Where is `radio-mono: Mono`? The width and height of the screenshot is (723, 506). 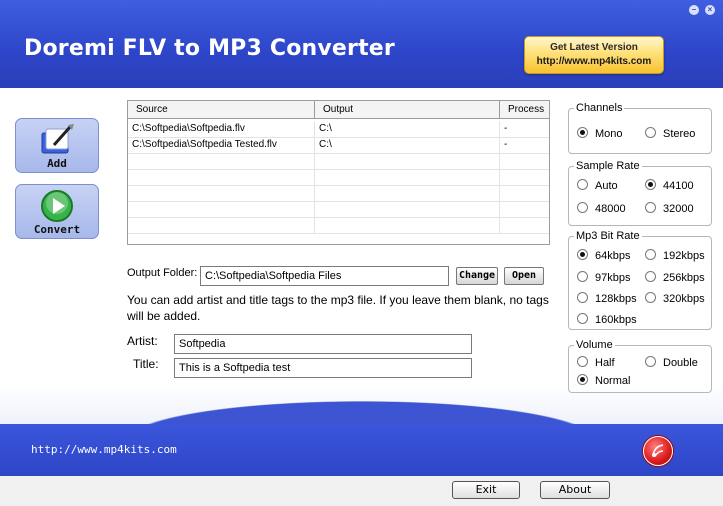
radio-mono: Mono is located at coordinates (600, 133).